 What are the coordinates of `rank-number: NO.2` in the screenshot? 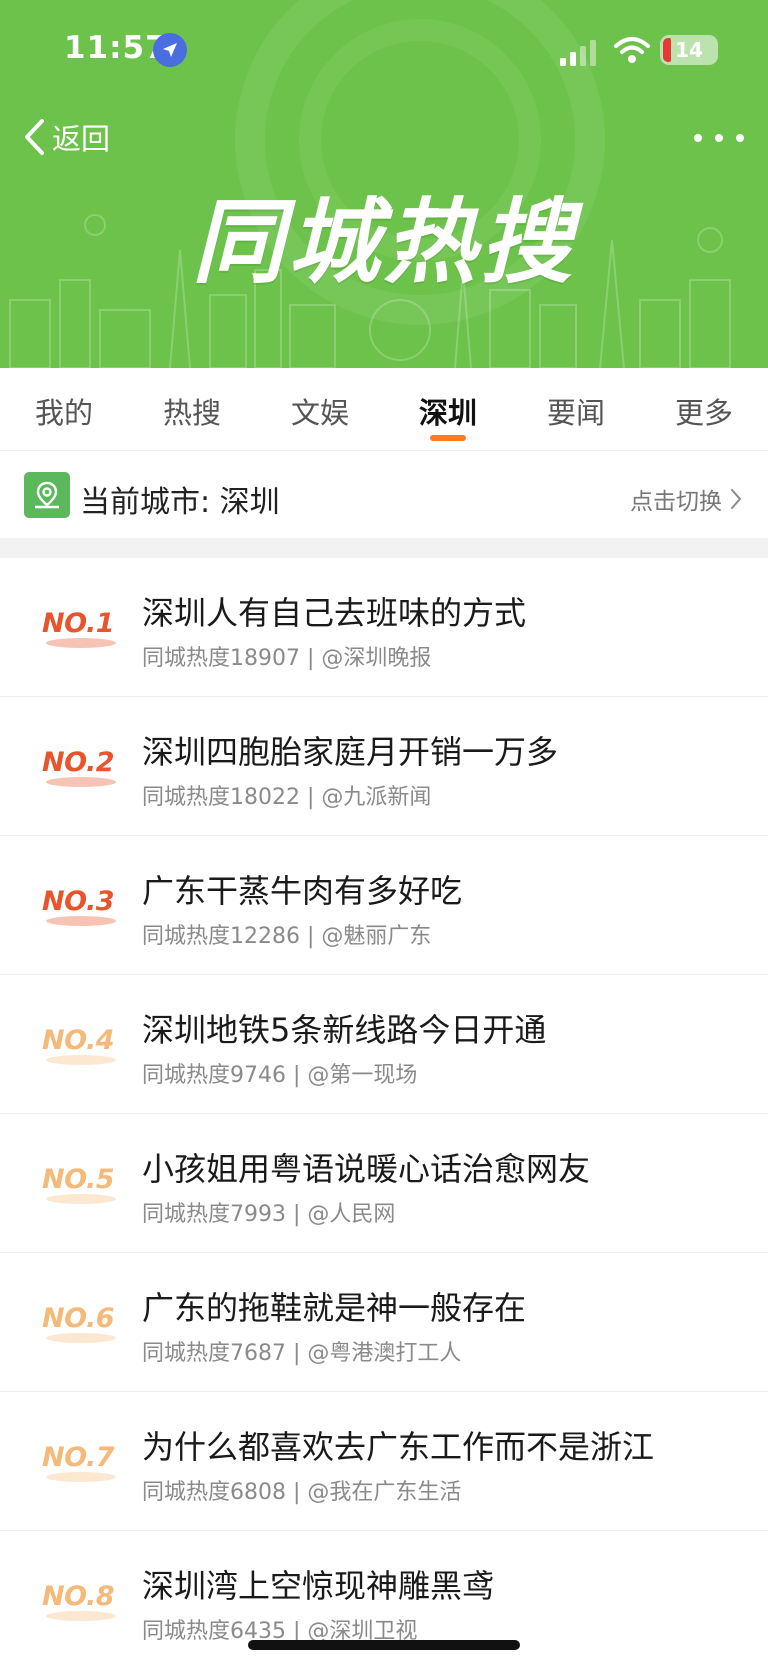 It's located at (78, 762).